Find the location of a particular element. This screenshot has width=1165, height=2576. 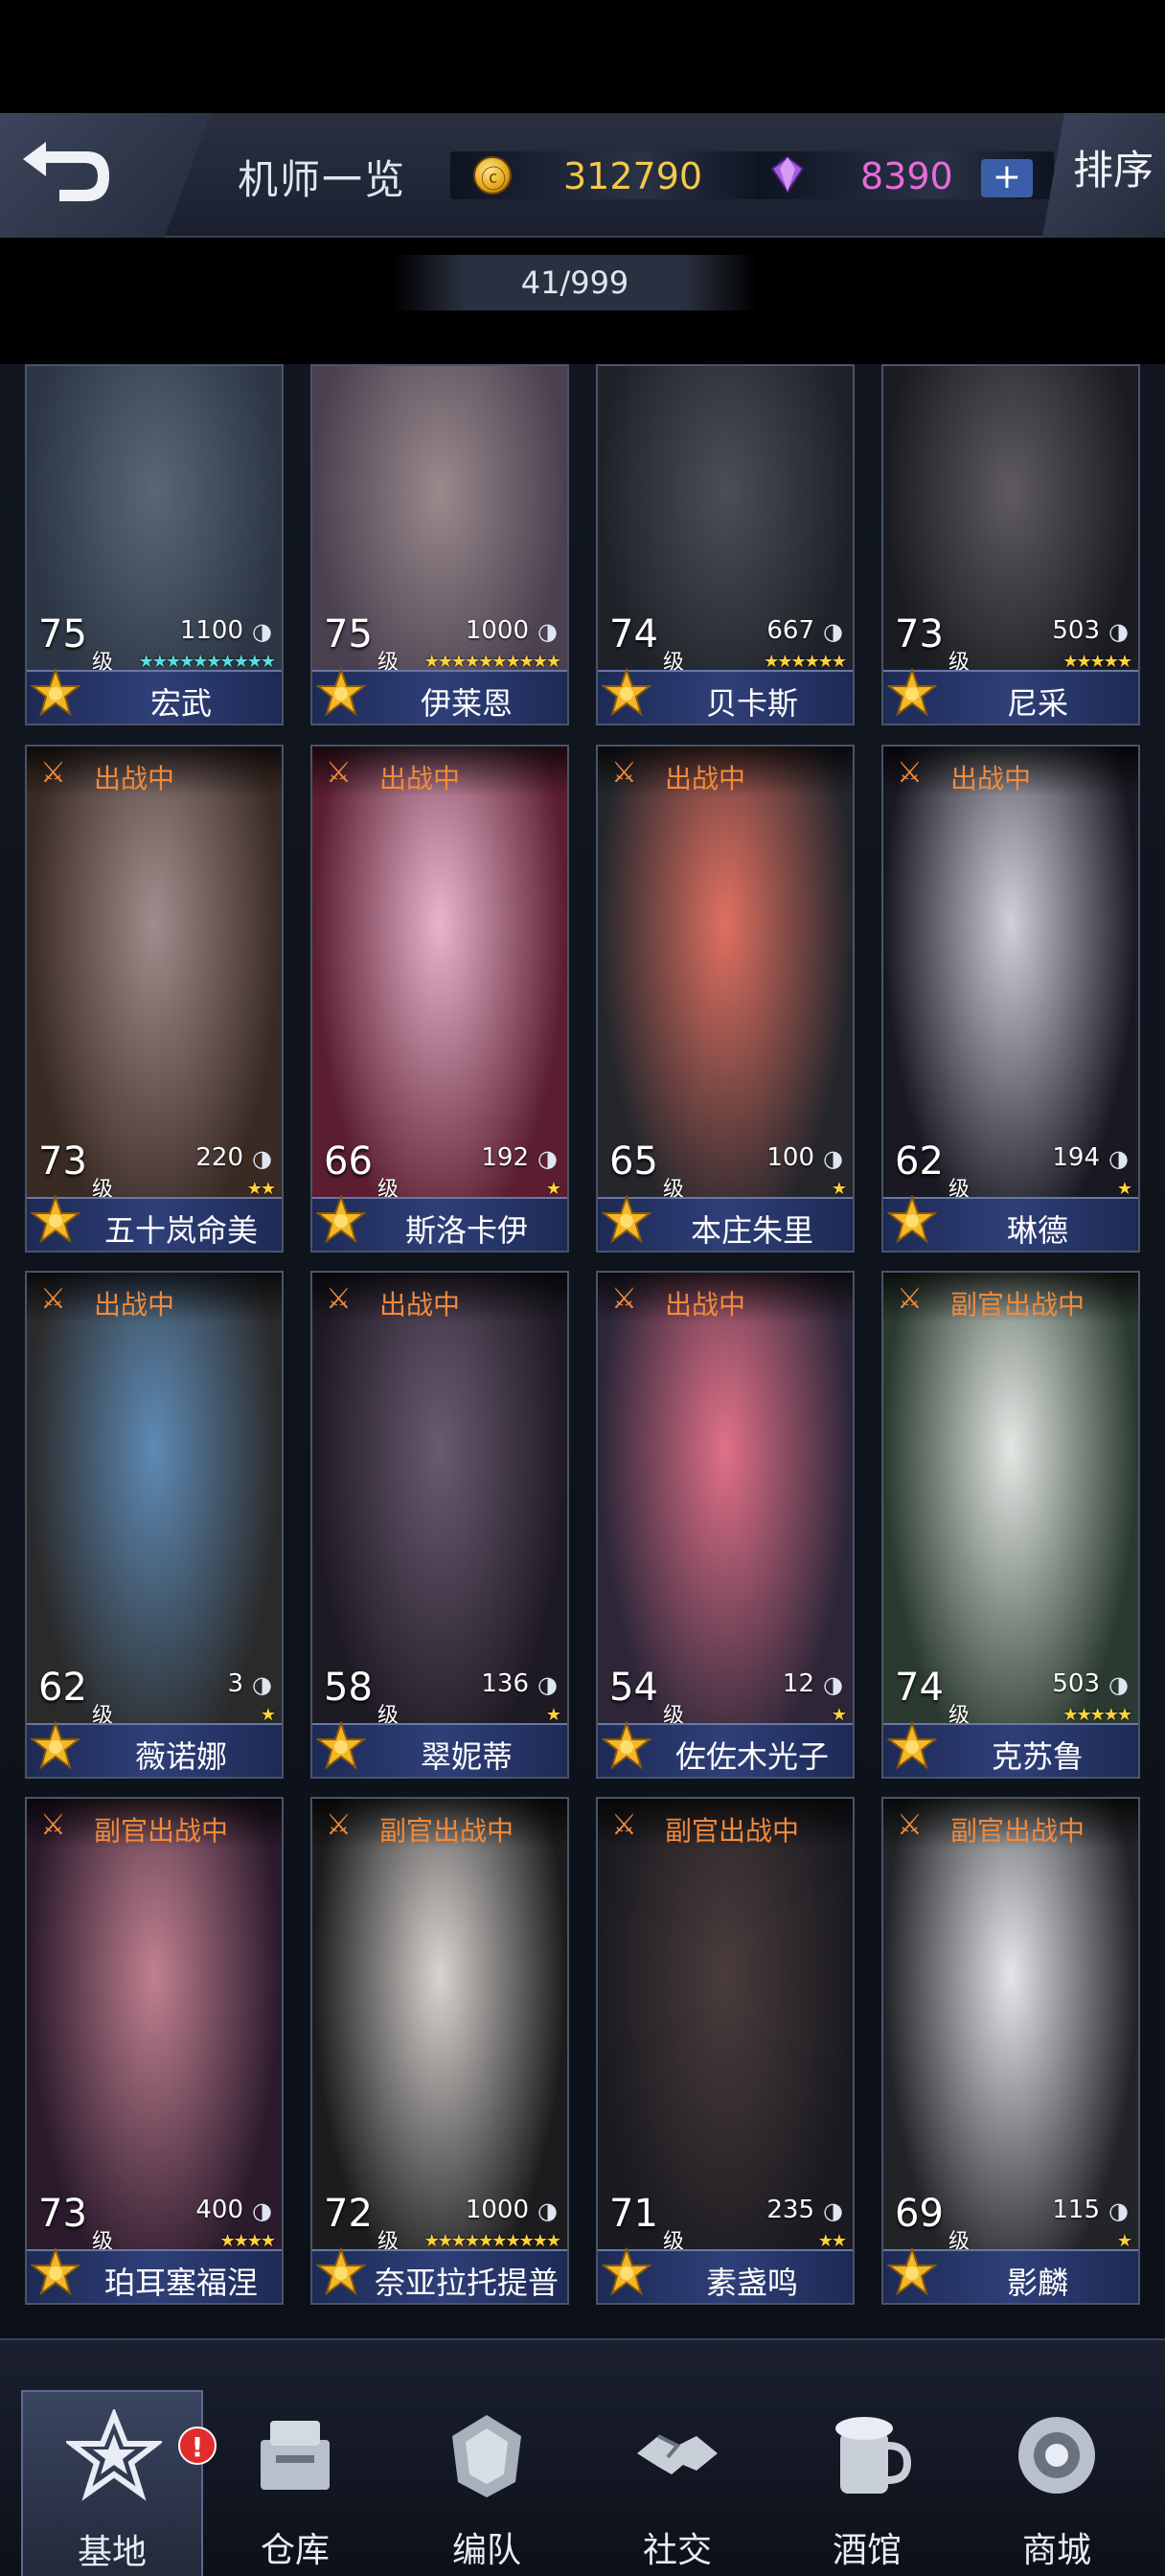

star-rating: ★★★★★★ is located at coordinates (805, 662).